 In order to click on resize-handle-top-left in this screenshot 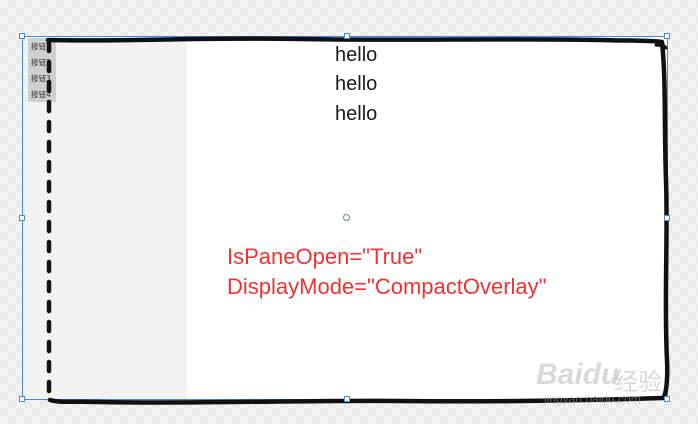, I will do `click(22, 36)`.